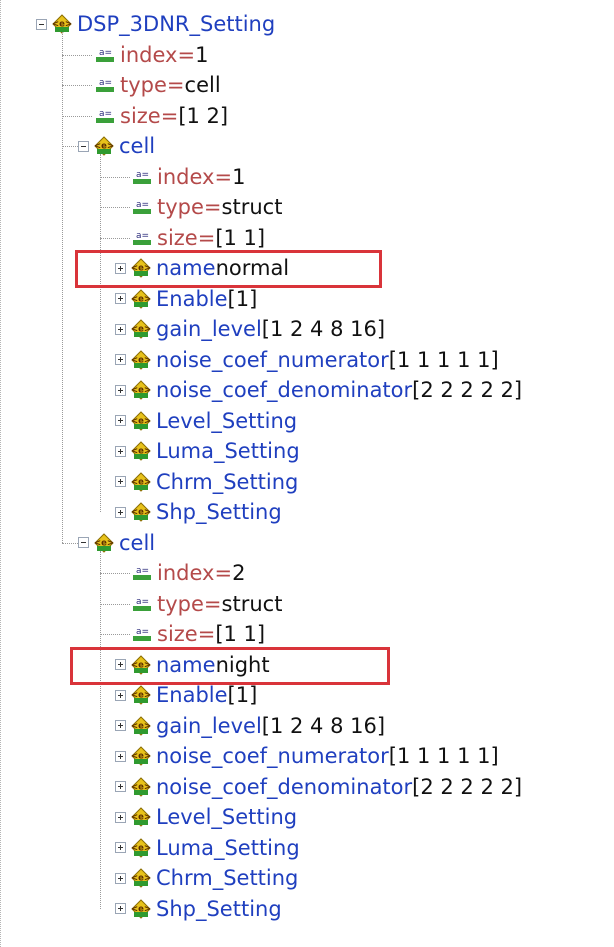  Describe the element at coordinates (180, 207) in the screenshot. I see `field-name: type` at that location.